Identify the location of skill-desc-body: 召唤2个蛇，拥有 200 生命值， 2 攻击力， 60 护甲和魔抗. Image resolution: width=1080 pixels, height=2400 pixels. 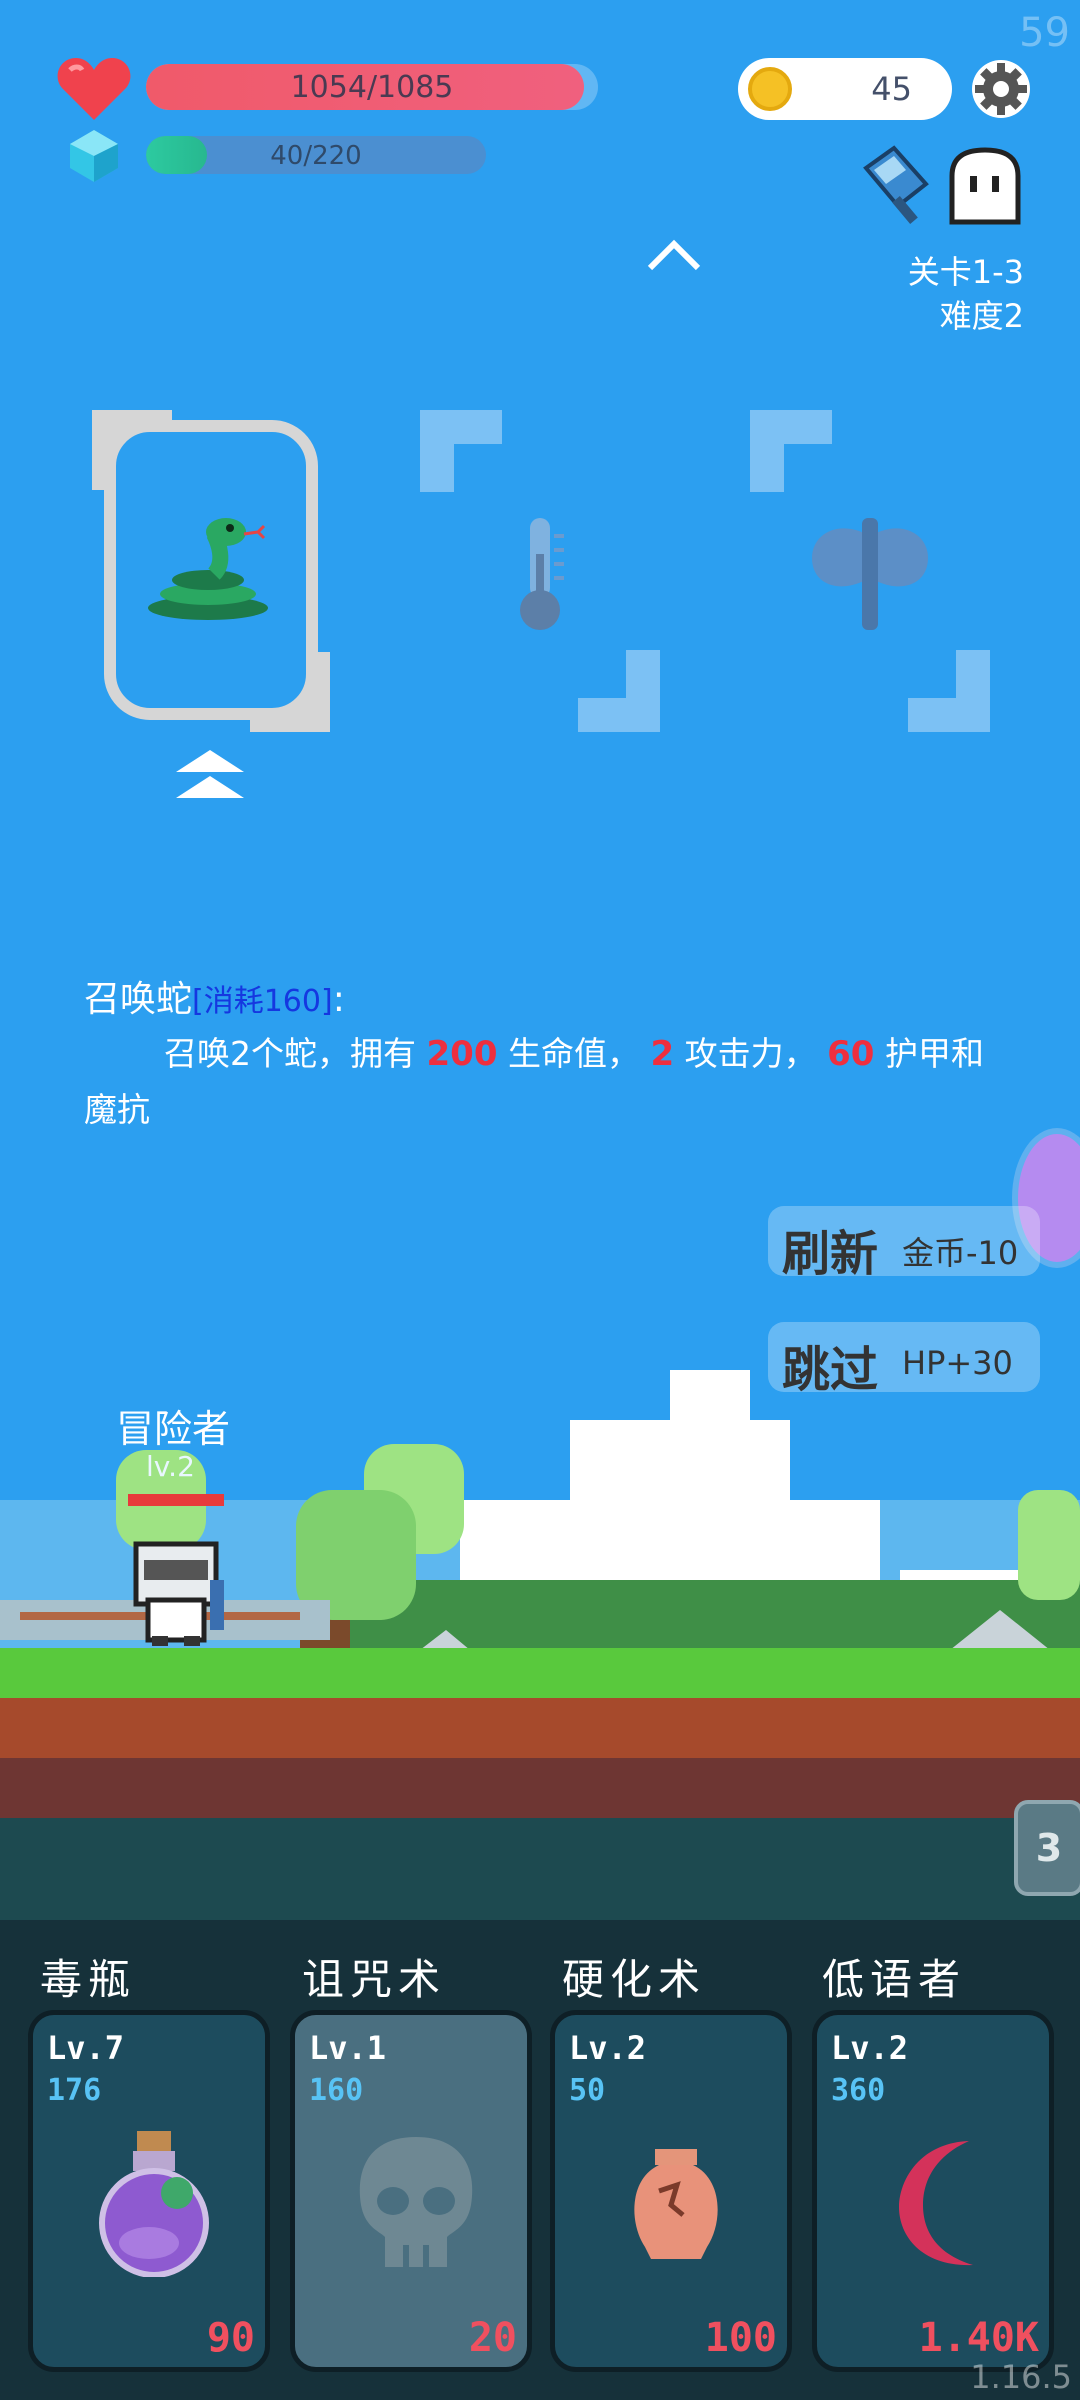
(544, 1082).